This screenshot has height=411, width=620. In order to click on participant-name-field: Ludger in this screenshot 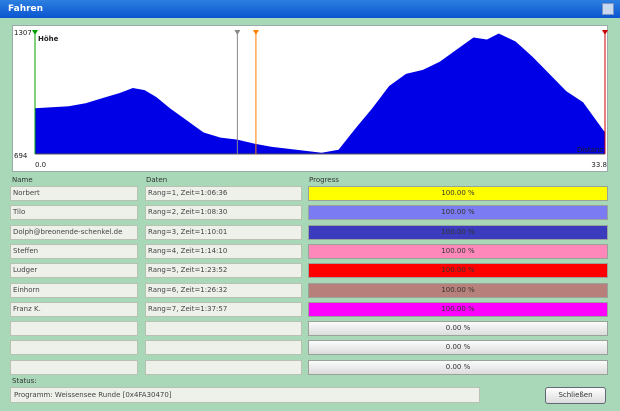, I will do `click(74, 270)`.